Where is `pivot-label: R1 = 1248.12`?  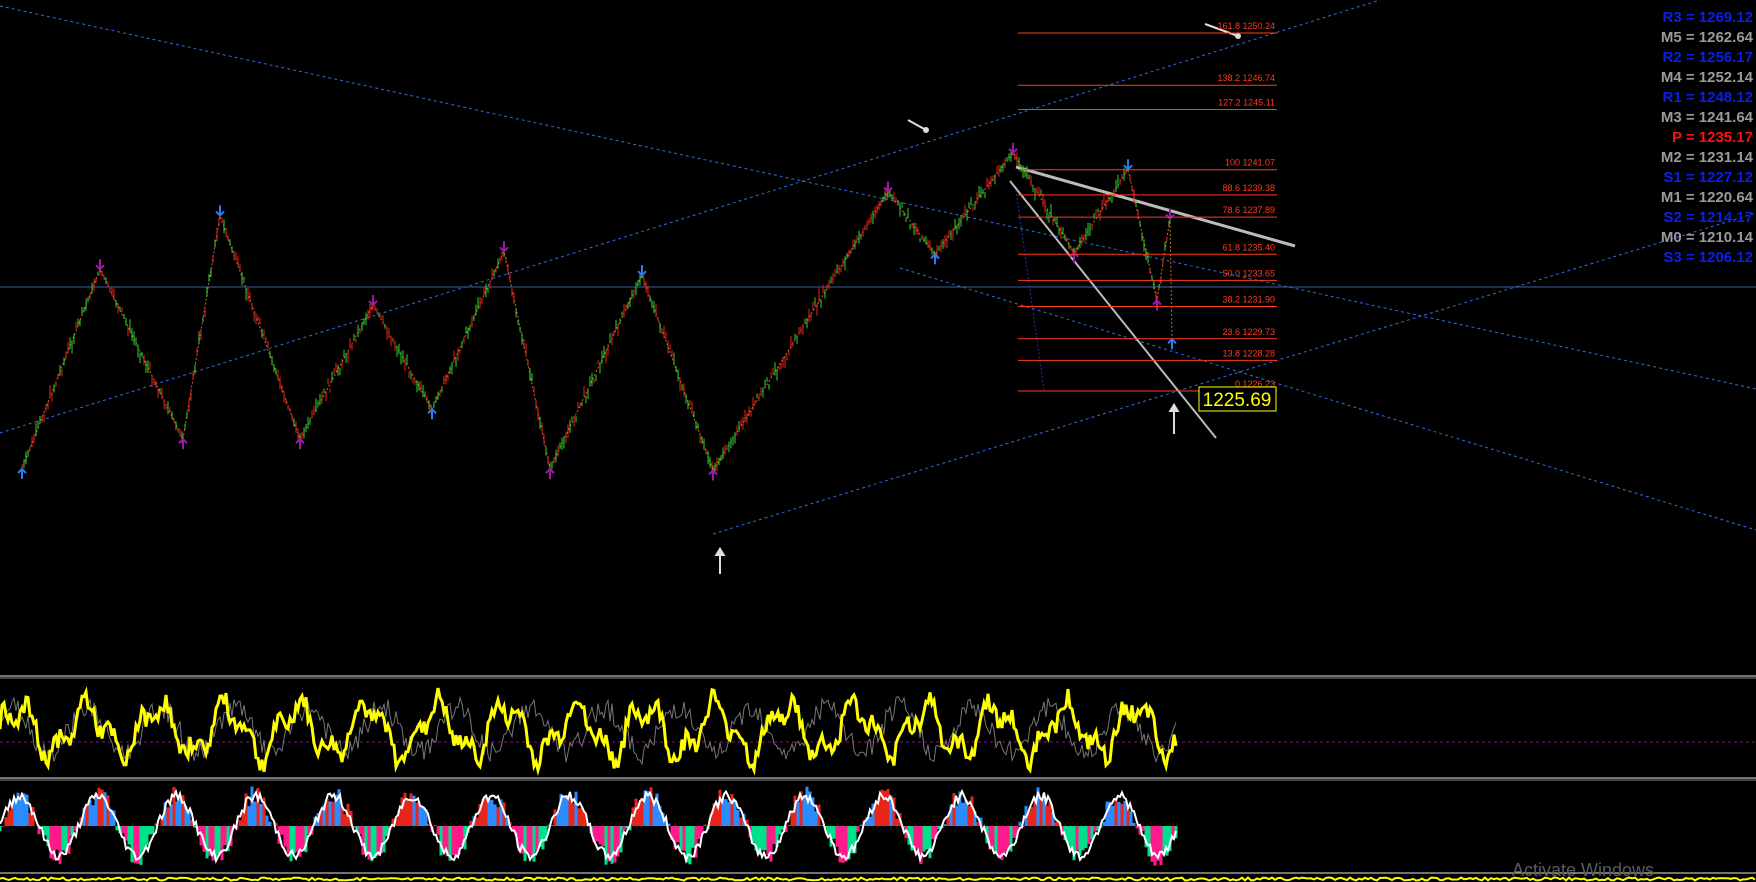
pivot-label: R1 = 1248.12 is located at coordinates (1708, 97).